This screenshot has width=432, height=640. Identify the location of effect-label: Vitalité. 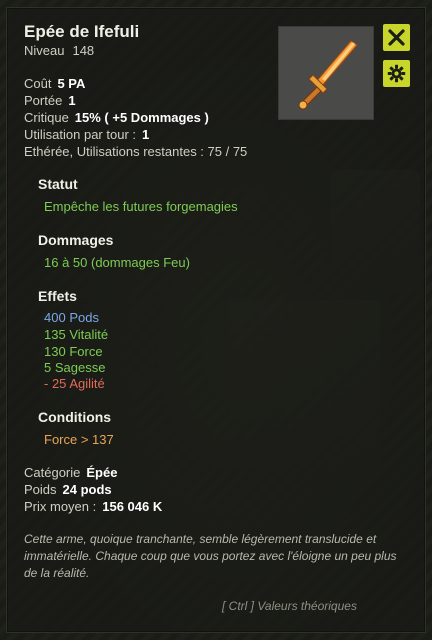
(89, 334).